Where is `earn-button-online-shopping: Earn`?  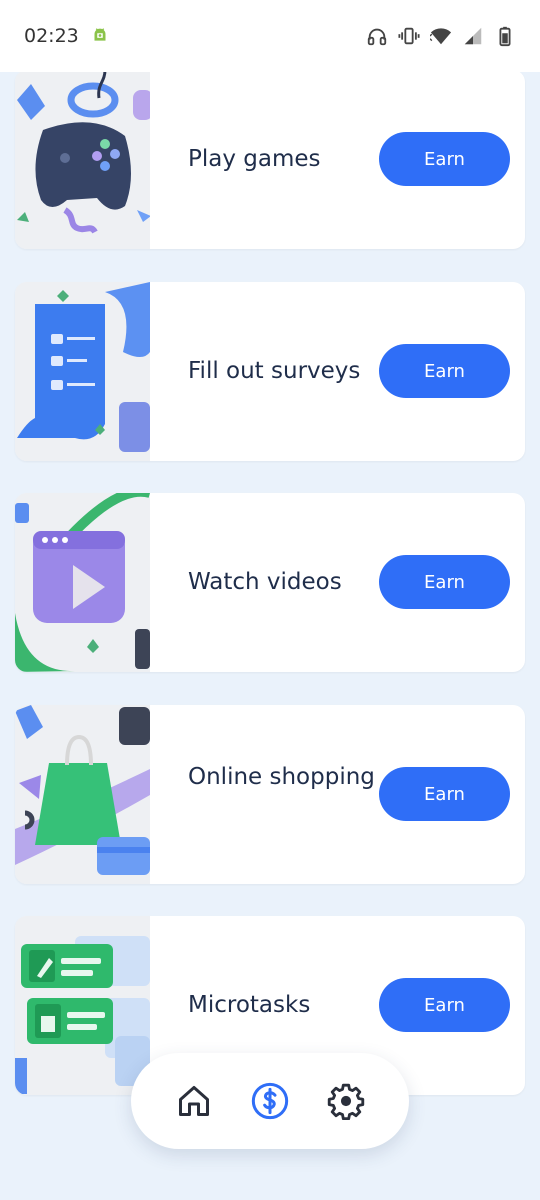 earn-button-online-shopping: Earn is located at coordinates (444, 794).